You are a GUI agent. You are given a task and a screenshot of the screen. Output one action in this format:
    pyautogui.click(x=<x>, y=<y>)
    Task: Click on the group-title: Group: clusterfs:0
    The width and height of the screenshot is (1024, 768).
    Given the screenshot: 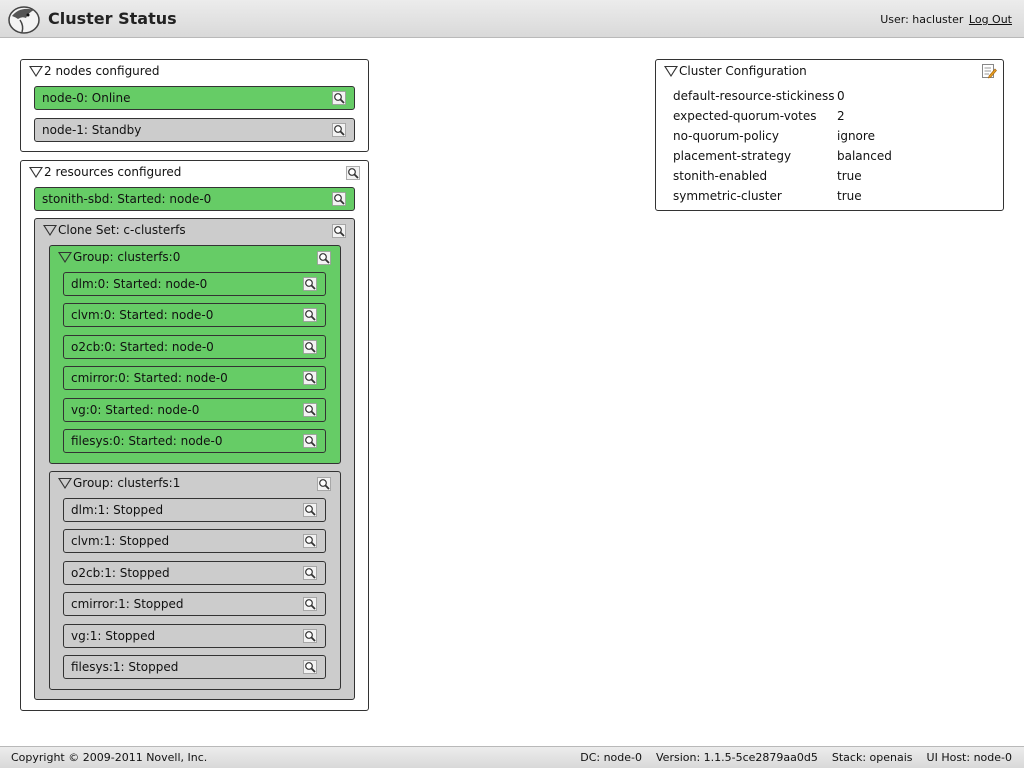 What is the action you would take?
    pyautogui.click(x=127, y=257)
    